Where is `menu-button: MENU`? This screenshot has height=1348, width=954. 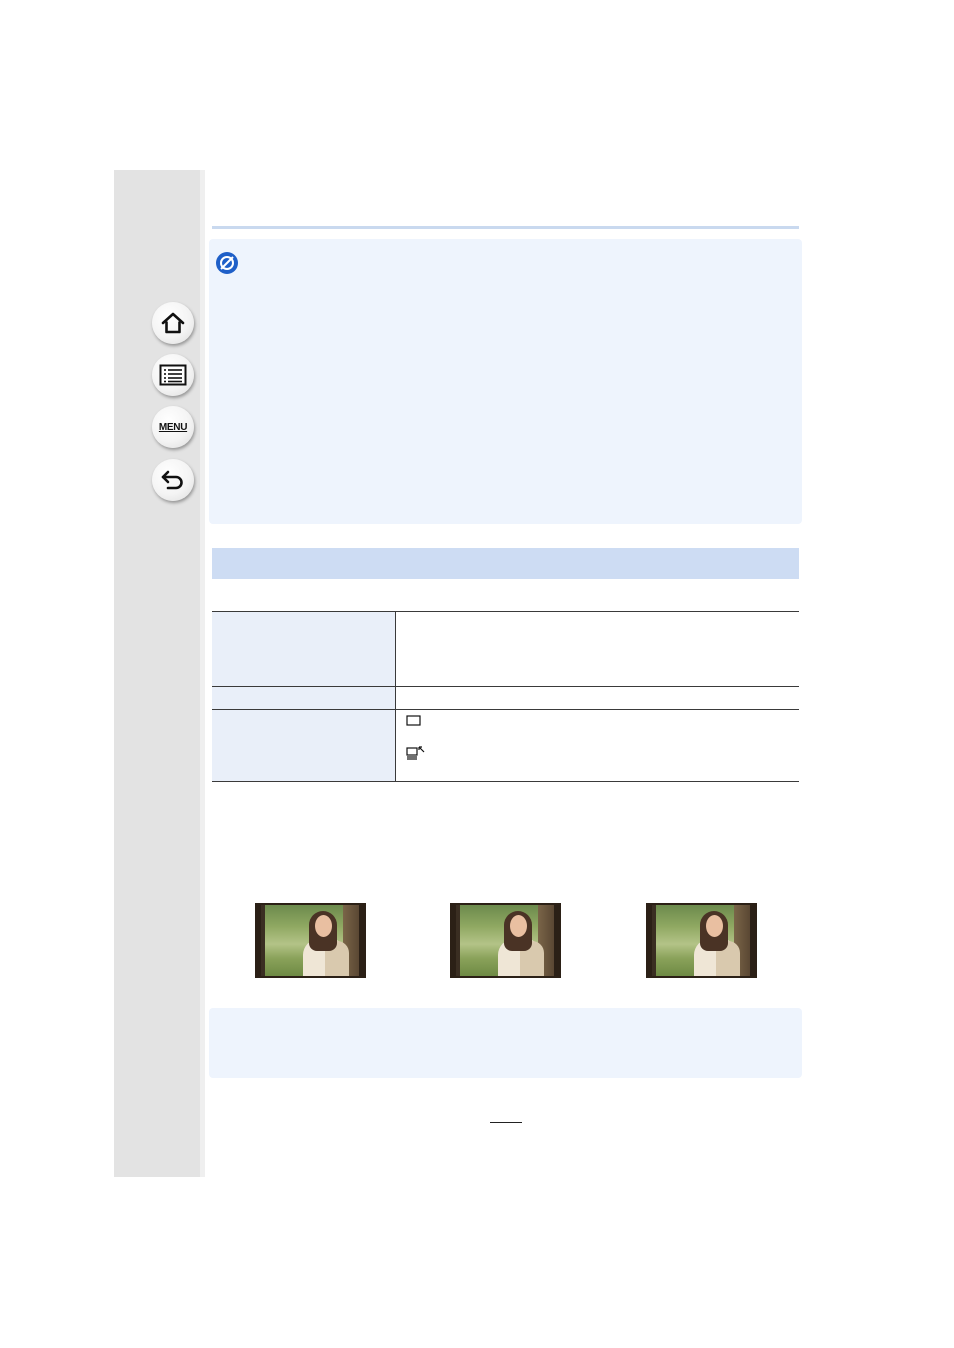 menu-button: MENU is located at coordinates (173, 427).